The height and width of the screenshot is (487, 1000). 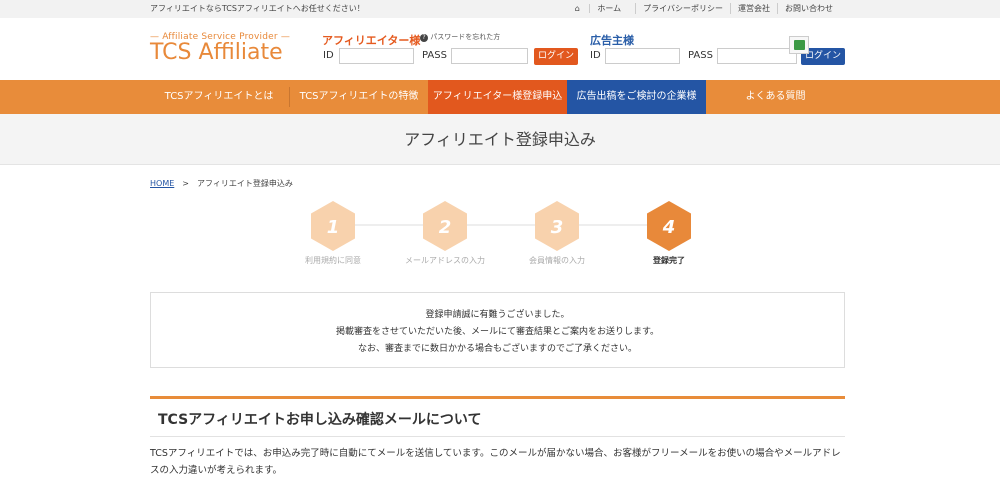 What do you see at coordinates (595, 55) in the screenshot?
I see `advertiser-id-label: ID` at bounding box center [595, 55].